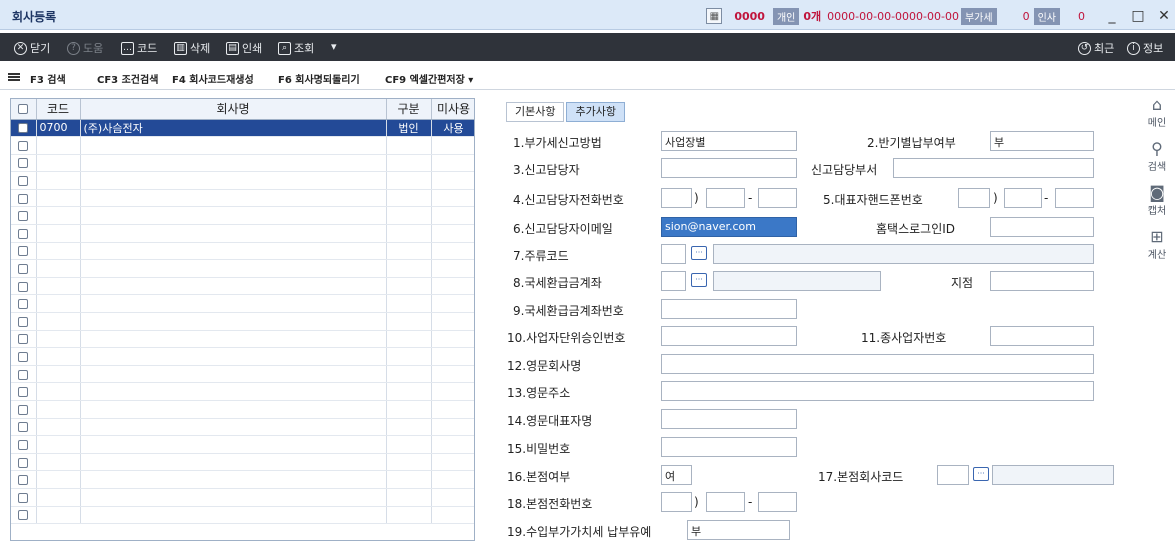  I want to click on sub-biz-field, so click(1042, 336).